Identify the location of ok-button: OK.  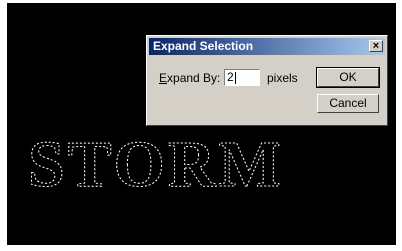
(348, 77).